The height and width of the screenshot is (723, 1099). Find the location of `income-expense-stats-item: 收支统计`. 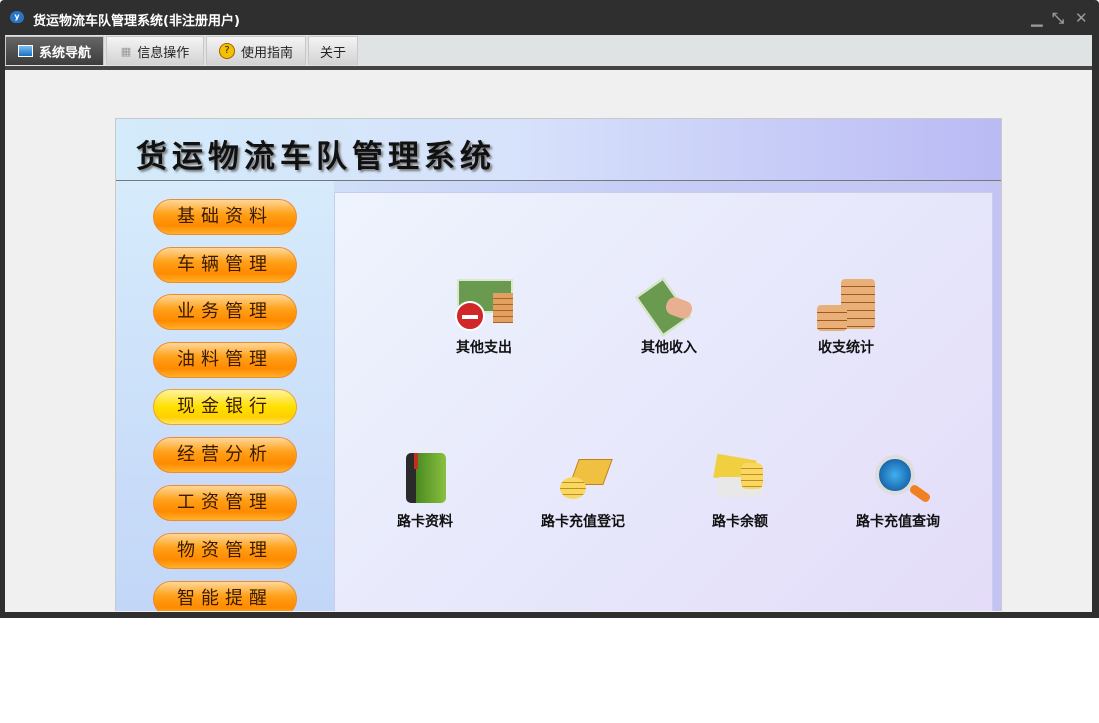

income-expense-stats-item: 收支统计 is located at coordinates (846, 318).